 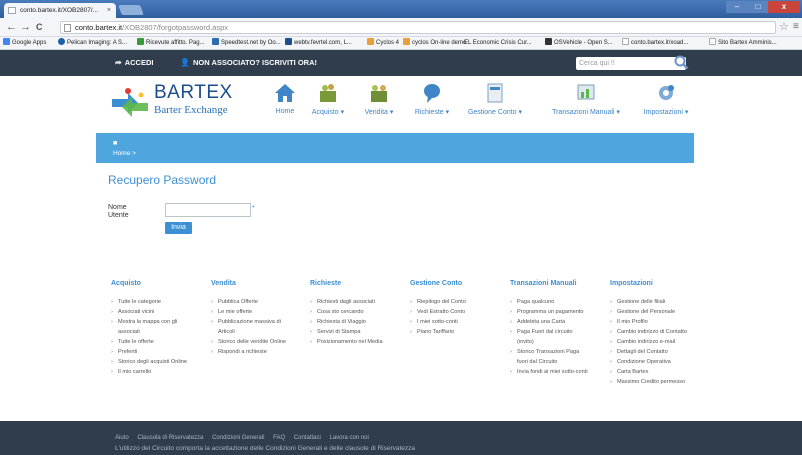 I want to click on sitemap-link: Paga Fuori dal circuito, so click(x=560, y=332).